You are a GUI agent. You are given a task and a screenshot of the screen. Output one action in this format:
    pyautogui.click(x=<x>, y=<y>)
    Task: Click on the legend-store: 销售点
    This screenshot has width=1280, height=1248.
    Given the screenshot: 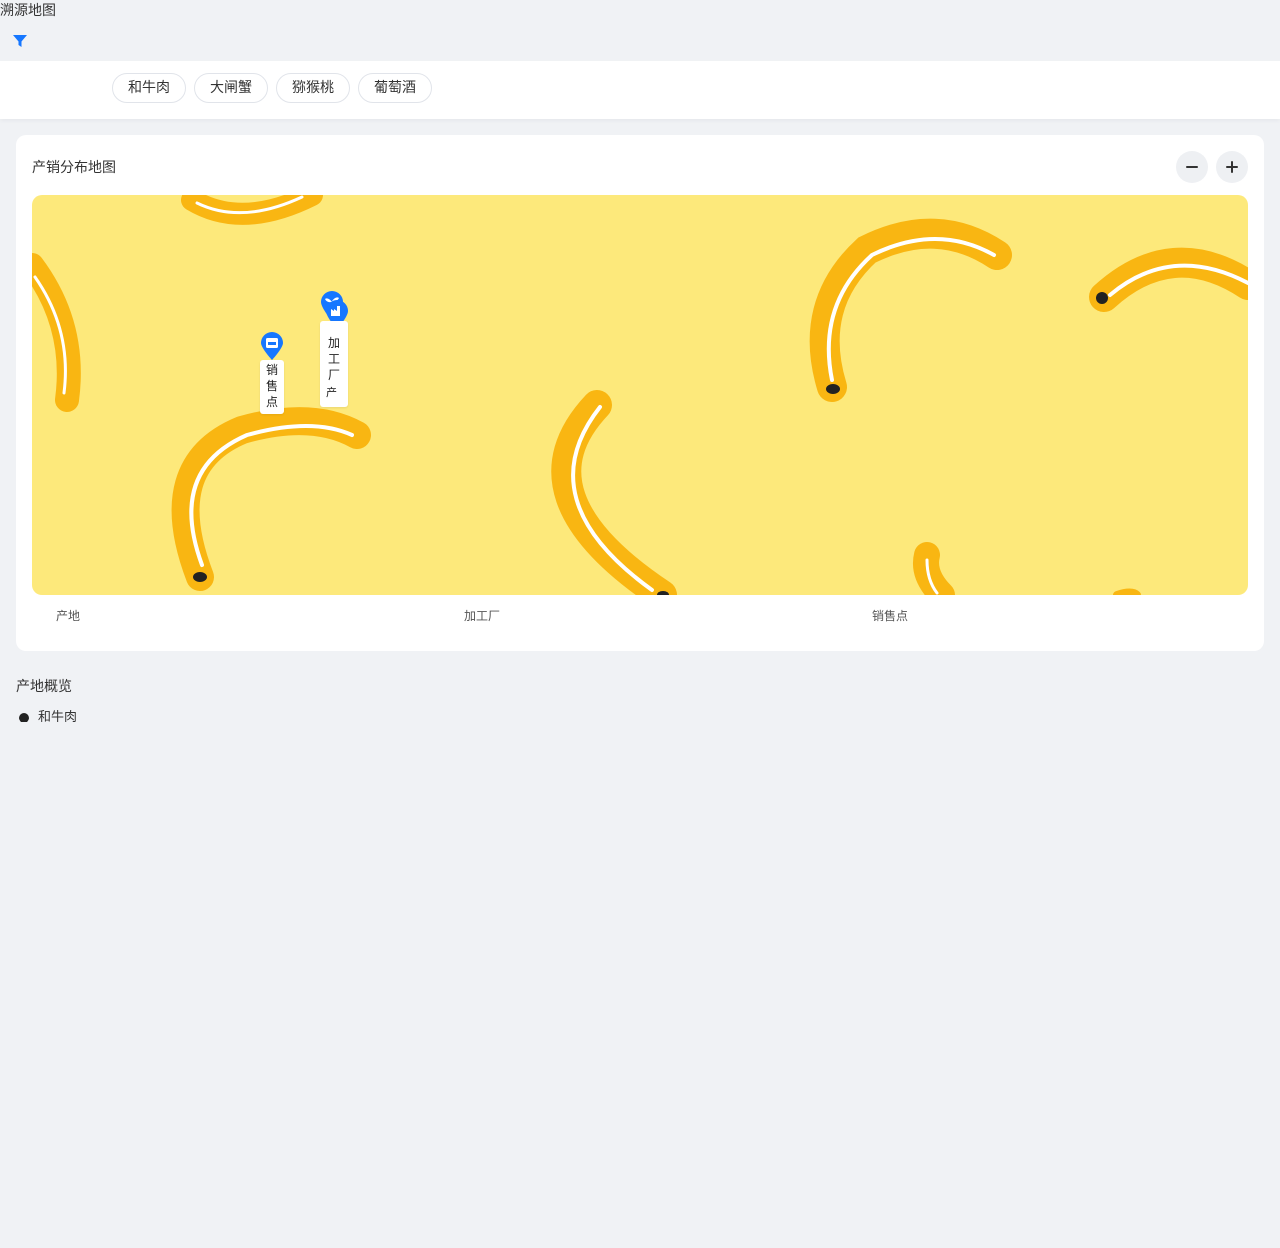 What is the action you would take?
    pyautogui.click(x=890, y=616)
    